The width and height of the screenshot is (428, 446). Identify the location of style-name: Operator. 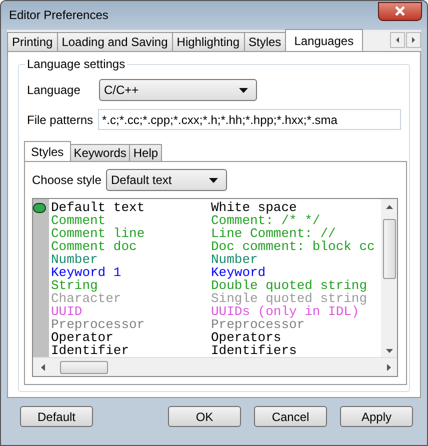
(131, 337).